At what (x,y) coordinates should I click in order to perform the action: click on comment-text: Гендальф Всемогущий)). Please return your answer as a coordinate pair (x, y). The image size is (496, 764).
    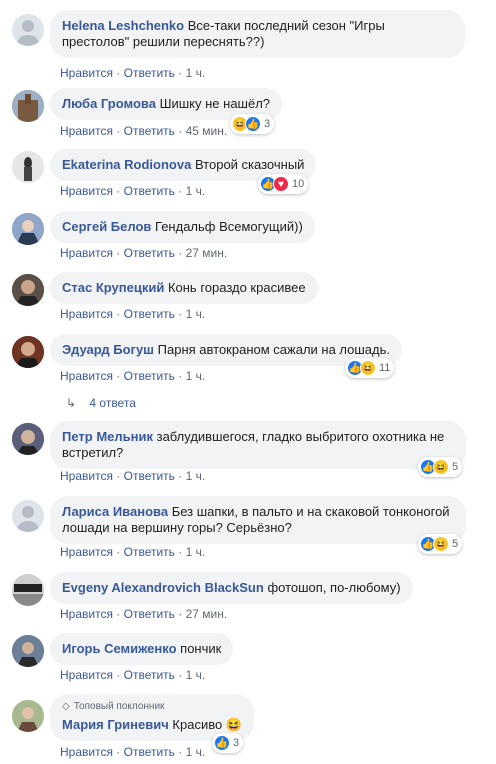
    Looking at the image, I should click on (229, 226).